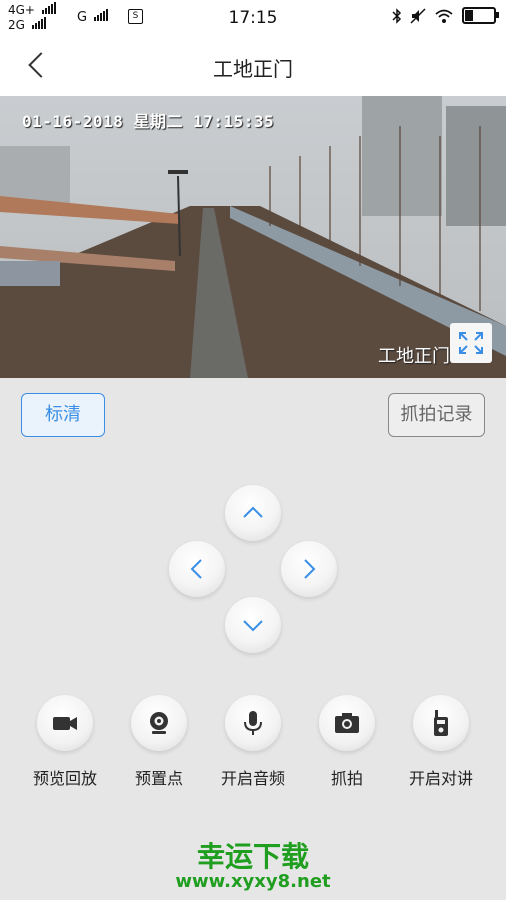  I want to click on video-timestamp: 01-16-2018 星期二 17:15:35, so click(148, 121).